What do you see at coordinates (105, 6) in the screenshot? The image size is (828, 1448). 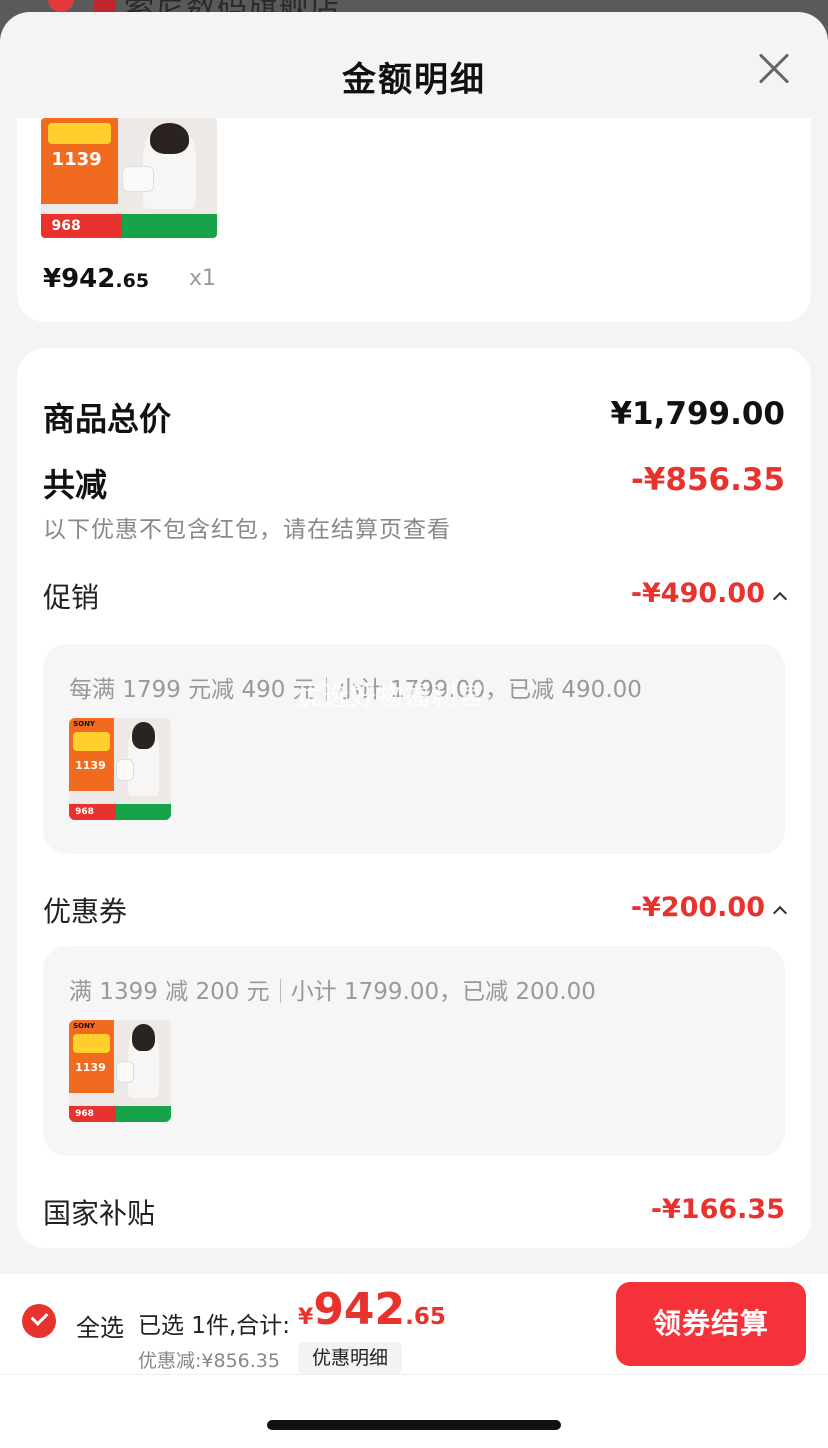 I see `shop-icon` at bounding box center [105, 6].